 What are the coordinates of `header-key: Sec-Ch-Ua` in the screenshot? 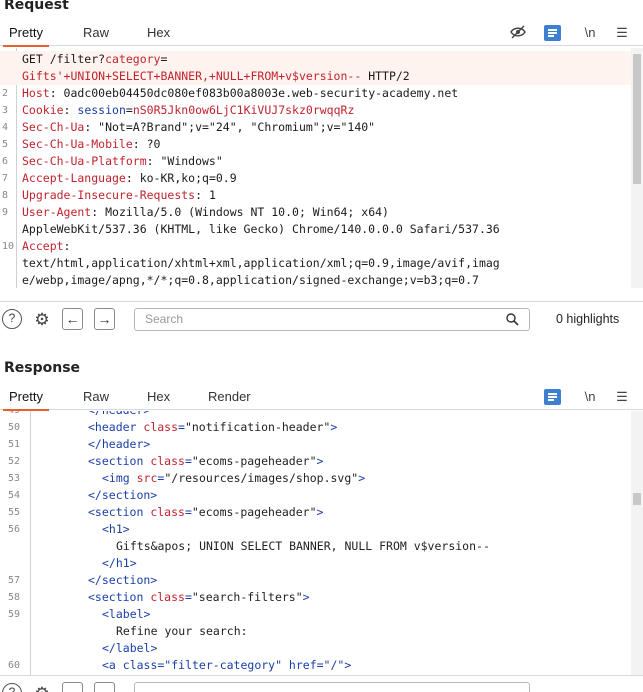 It's located at (53, 127).